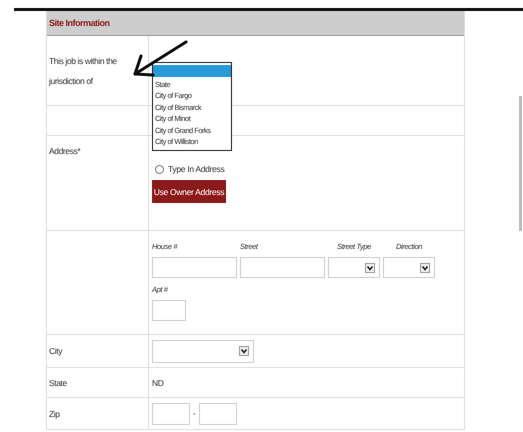 The width and height of the screenshot is (523, 432). Describe the element at coordinates (189, 191) in the screenshot. I see `use-owner-address-button: Use Owner Address` at that location.